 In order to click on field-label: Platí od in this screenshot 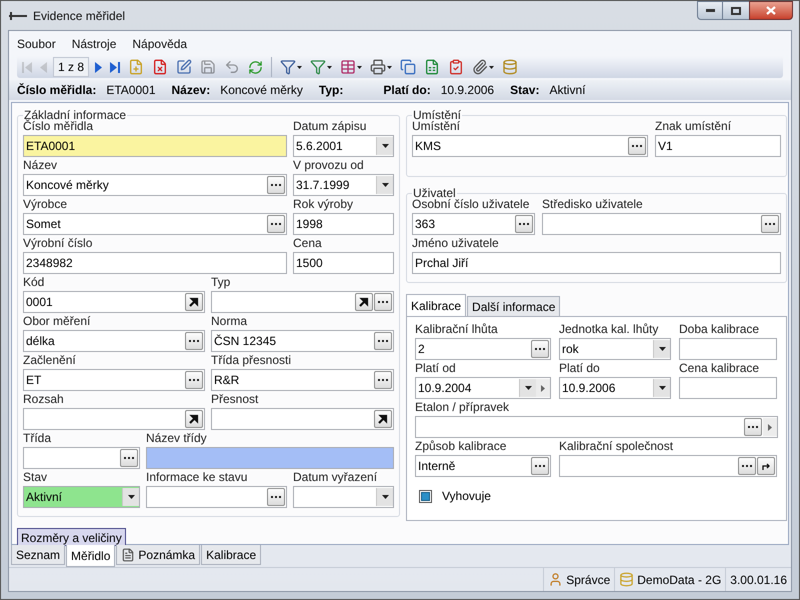, I will do `click(436, 368)`.